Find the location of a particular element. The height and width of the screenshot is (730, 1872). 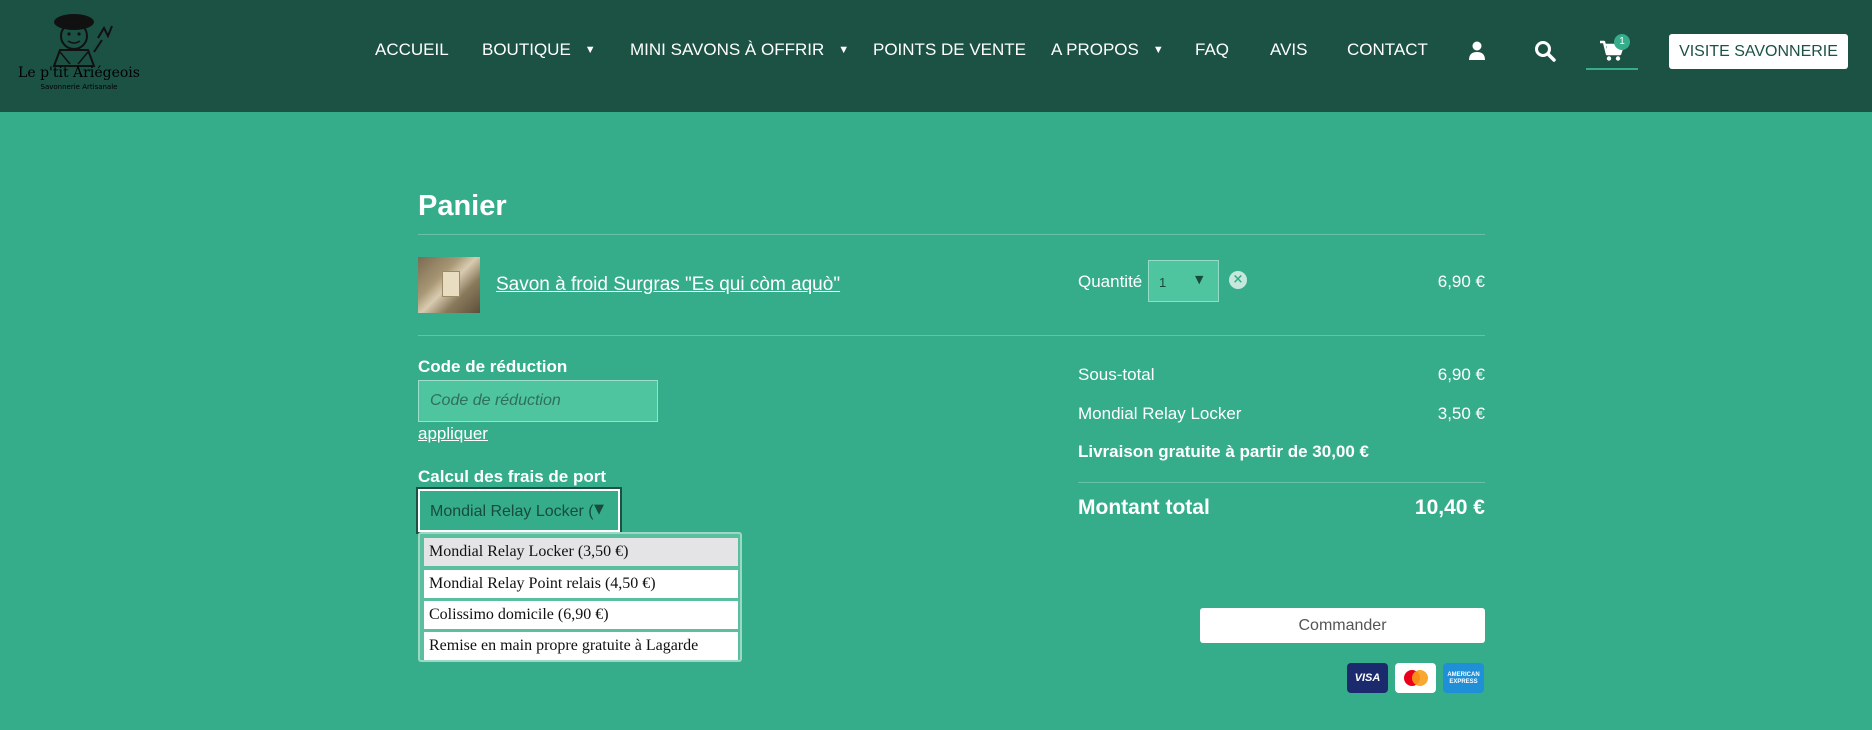

quantity-label: Quantité is located at coordinates (1110, 281).